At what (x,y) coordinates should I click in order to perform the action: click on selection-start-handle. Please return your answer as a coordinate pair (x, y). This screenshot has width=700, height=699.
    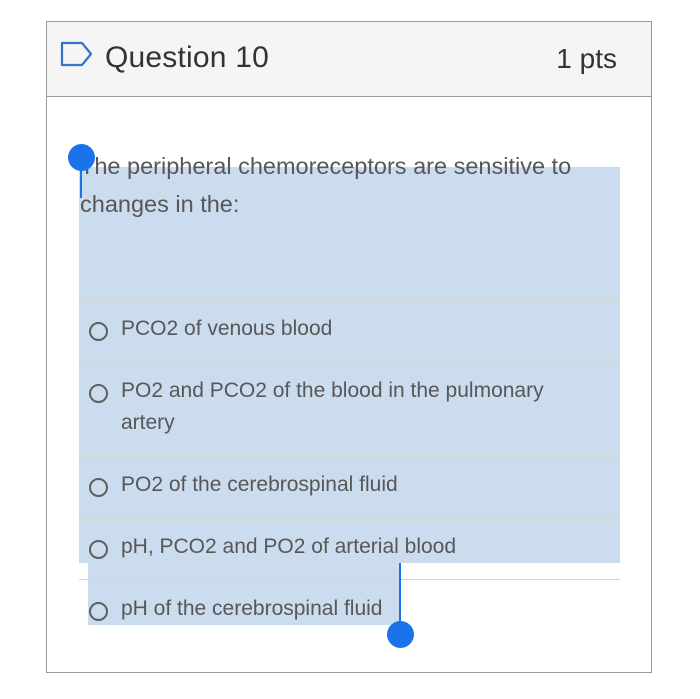
    Looking at the image, I should click on (81, 157).